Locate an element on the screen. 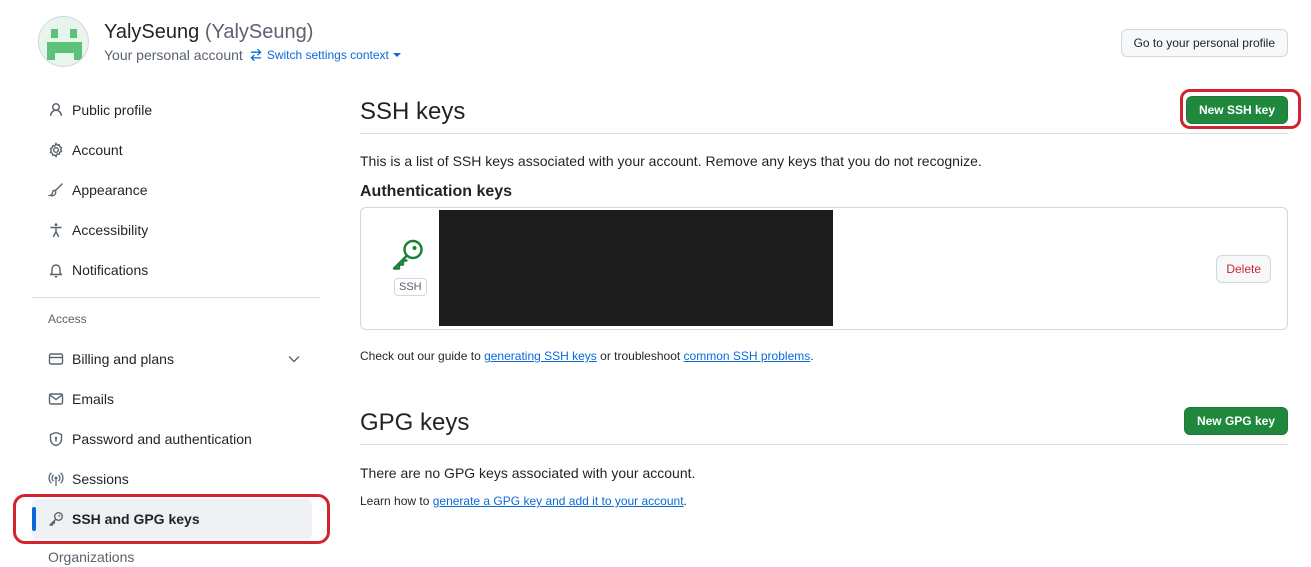 This screenshot has width=1311, height=567. sidebar-item-label: Public profile is located at coordinates (112, 110).